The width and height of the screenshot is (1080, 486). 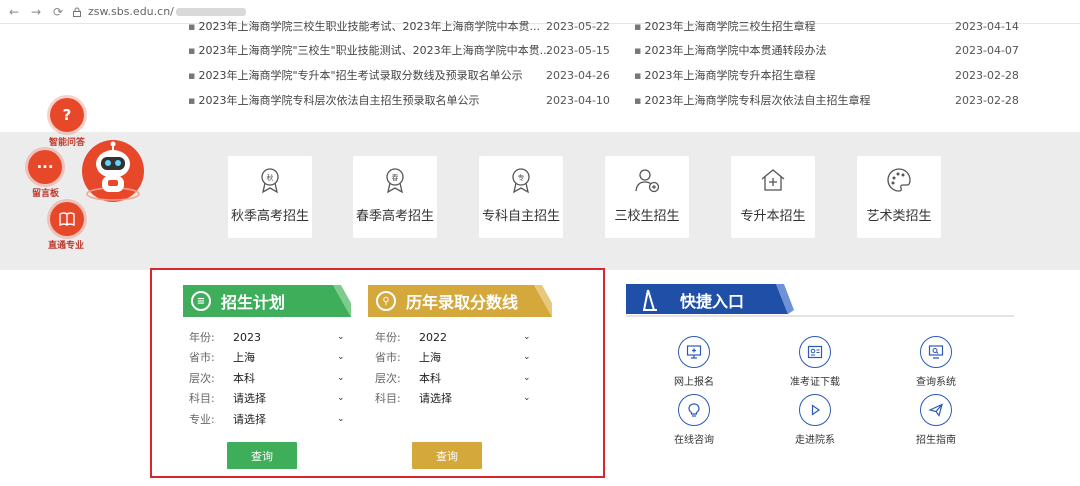 What do you see at coordinates (724, 75) in the screenshot?
I see `news-item: ▪ 2023年上海商学院专升本招生章程` at bounding box center [724, 75].